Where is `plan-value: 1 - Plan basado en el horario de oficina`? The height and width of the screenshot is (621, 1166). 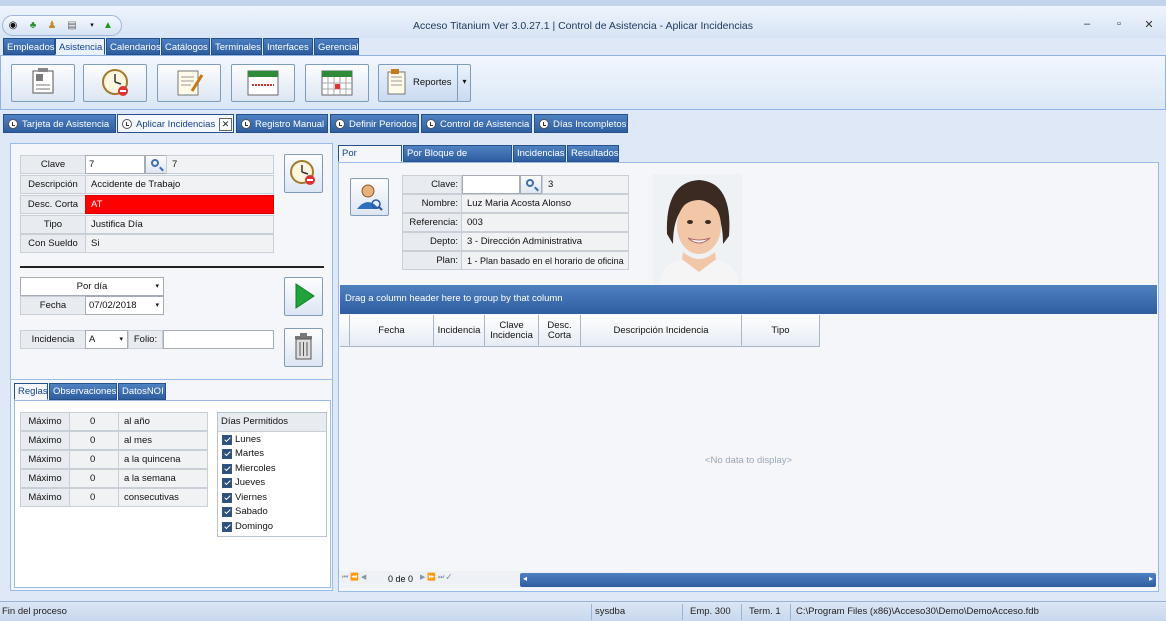 plan-value: 1 - Plan basado en el horario de oficina is located at coordinates (545, 260).